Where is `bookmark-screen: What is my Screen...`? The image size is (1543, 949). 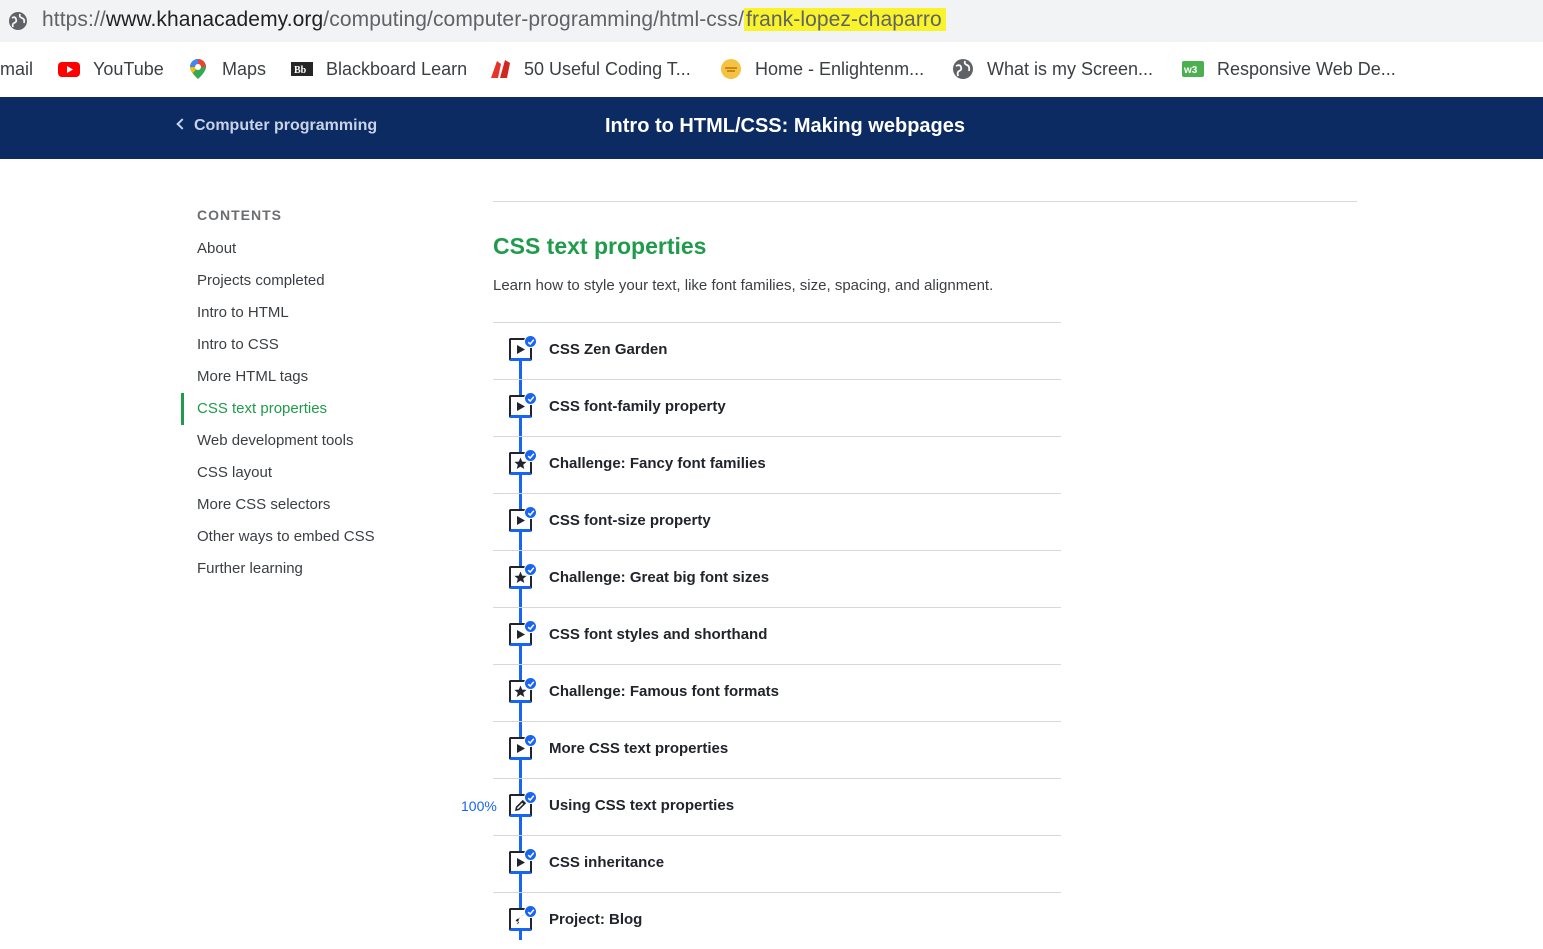 bookmark-screen: What is my Screen... is located at coordinates (1052, 69).